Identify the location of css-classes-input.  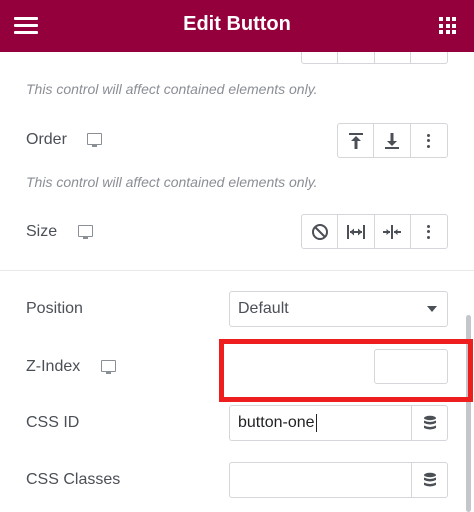
(320, 480).